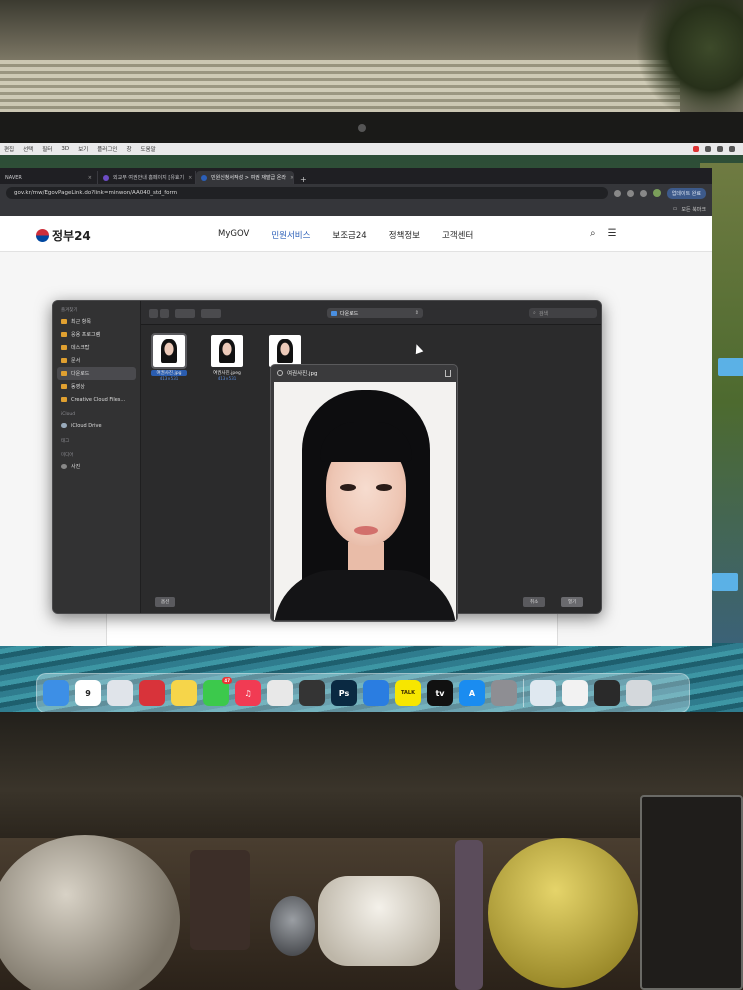 The width and height of the screenshot is (743, 990). Describe the element at coordinates (376, 693) in the screenshot. I see `papago-icon` at that location.